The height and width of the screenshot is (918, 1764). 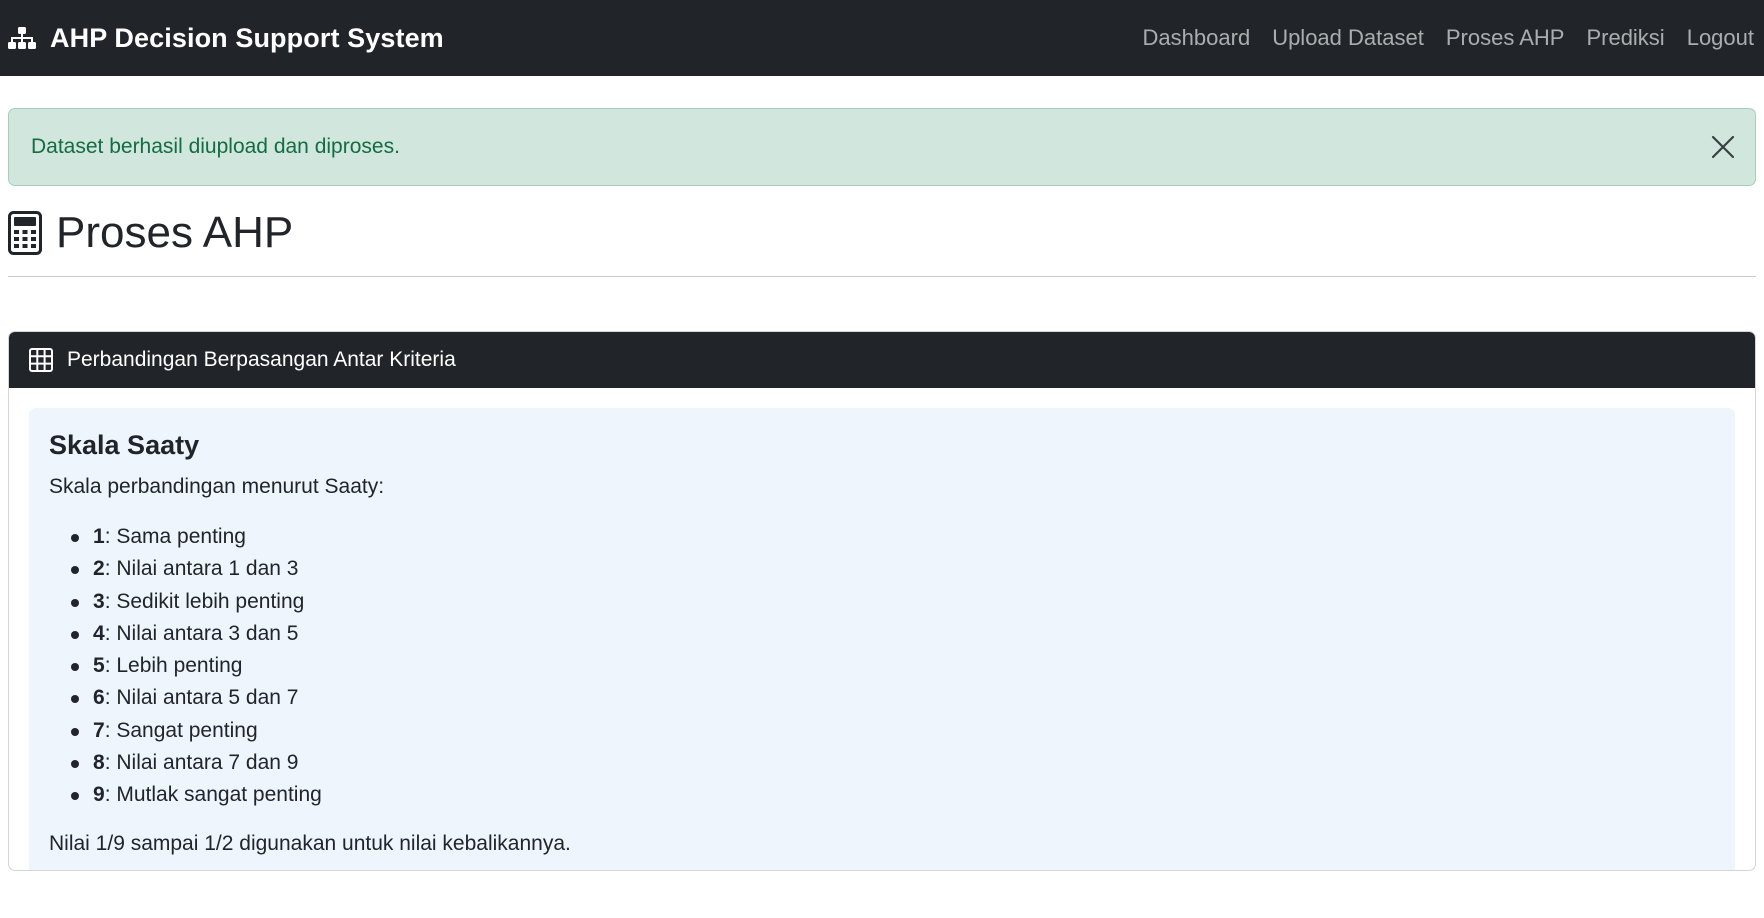 I want to click on nav-link-prediksi: Prediksi, so click(x=1625, y=38).